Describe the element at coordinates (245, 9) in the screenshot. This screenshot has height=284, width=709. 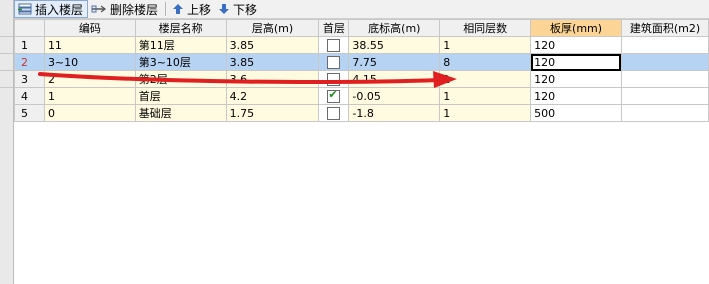
I see `move-down-label: 下移` at that location.